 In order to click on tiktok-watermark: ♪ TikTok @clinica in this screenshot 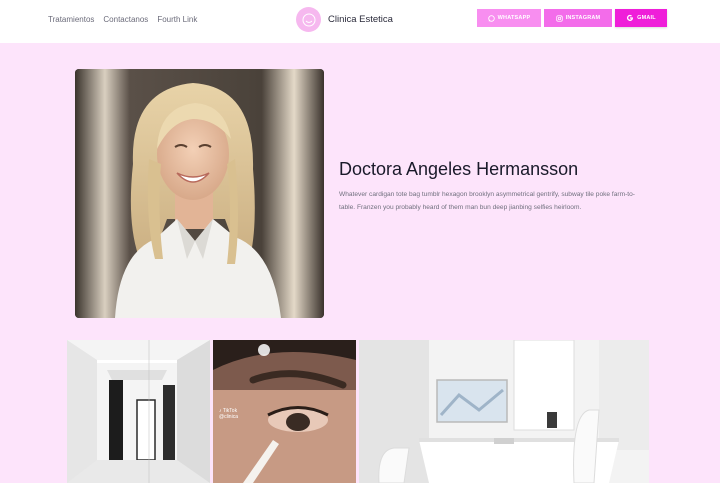, I will do `click(228, 414)`.